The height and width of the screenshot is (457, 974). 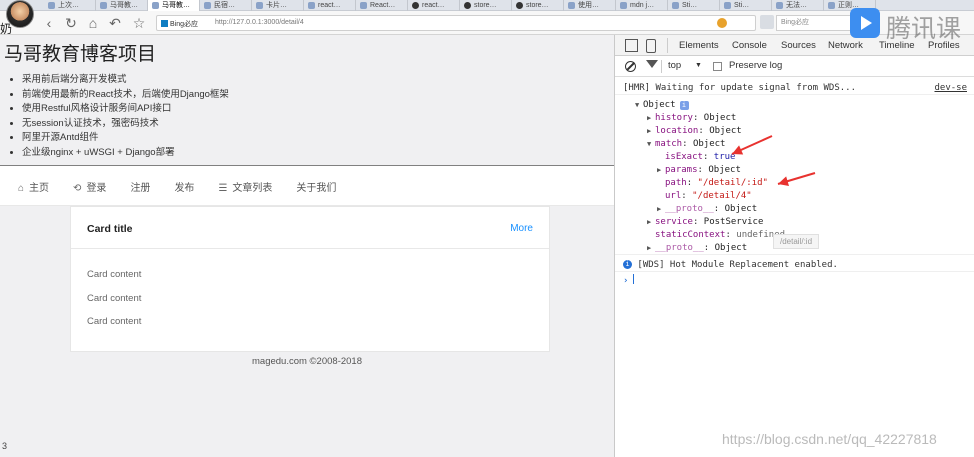 What do you see at coordinates (519, 5) in the screenshot?
I see `github-icon` at bounding box center [519, 5].